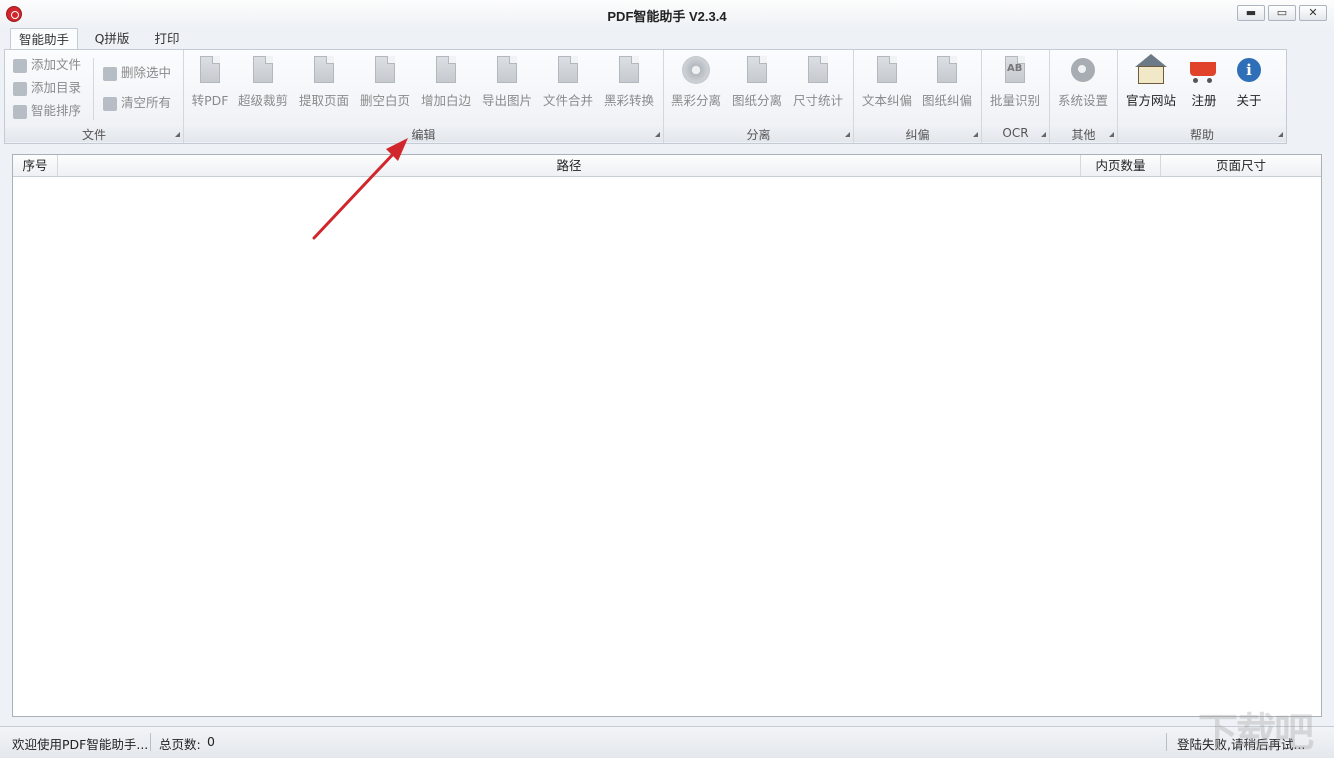 The width and height of the screenshot is (1334, 758). I want to click on extract-pages-icon, so click(324, 70).